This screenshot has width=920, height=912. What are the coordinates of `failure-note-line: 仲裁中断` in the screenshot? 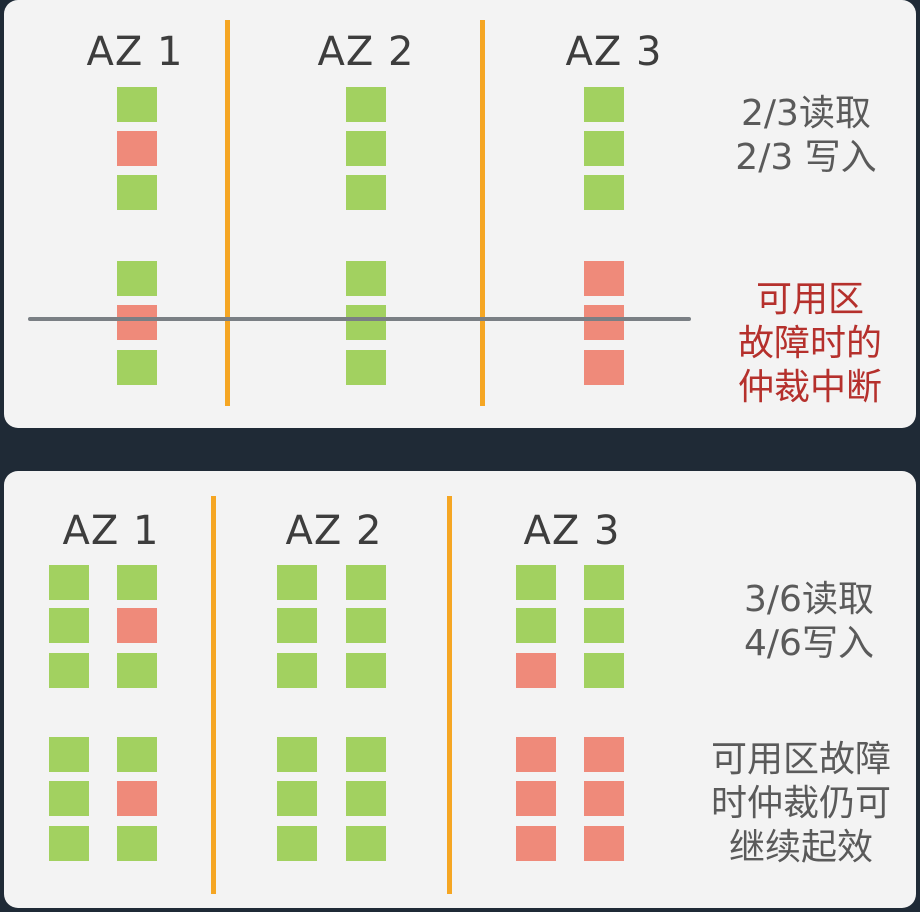 It's located at (810, 387).